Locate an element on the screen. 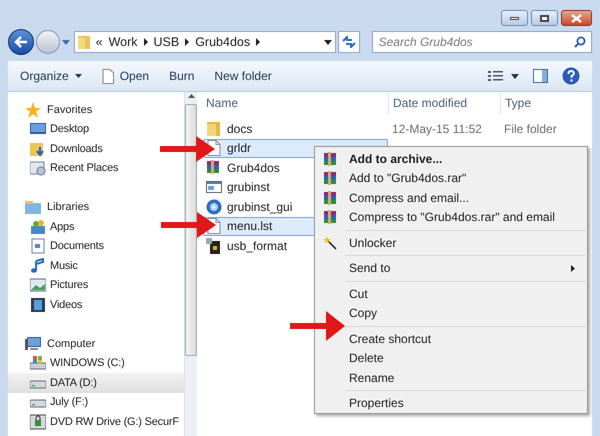  column-header: Date modified is located at coordinates (444, 103).